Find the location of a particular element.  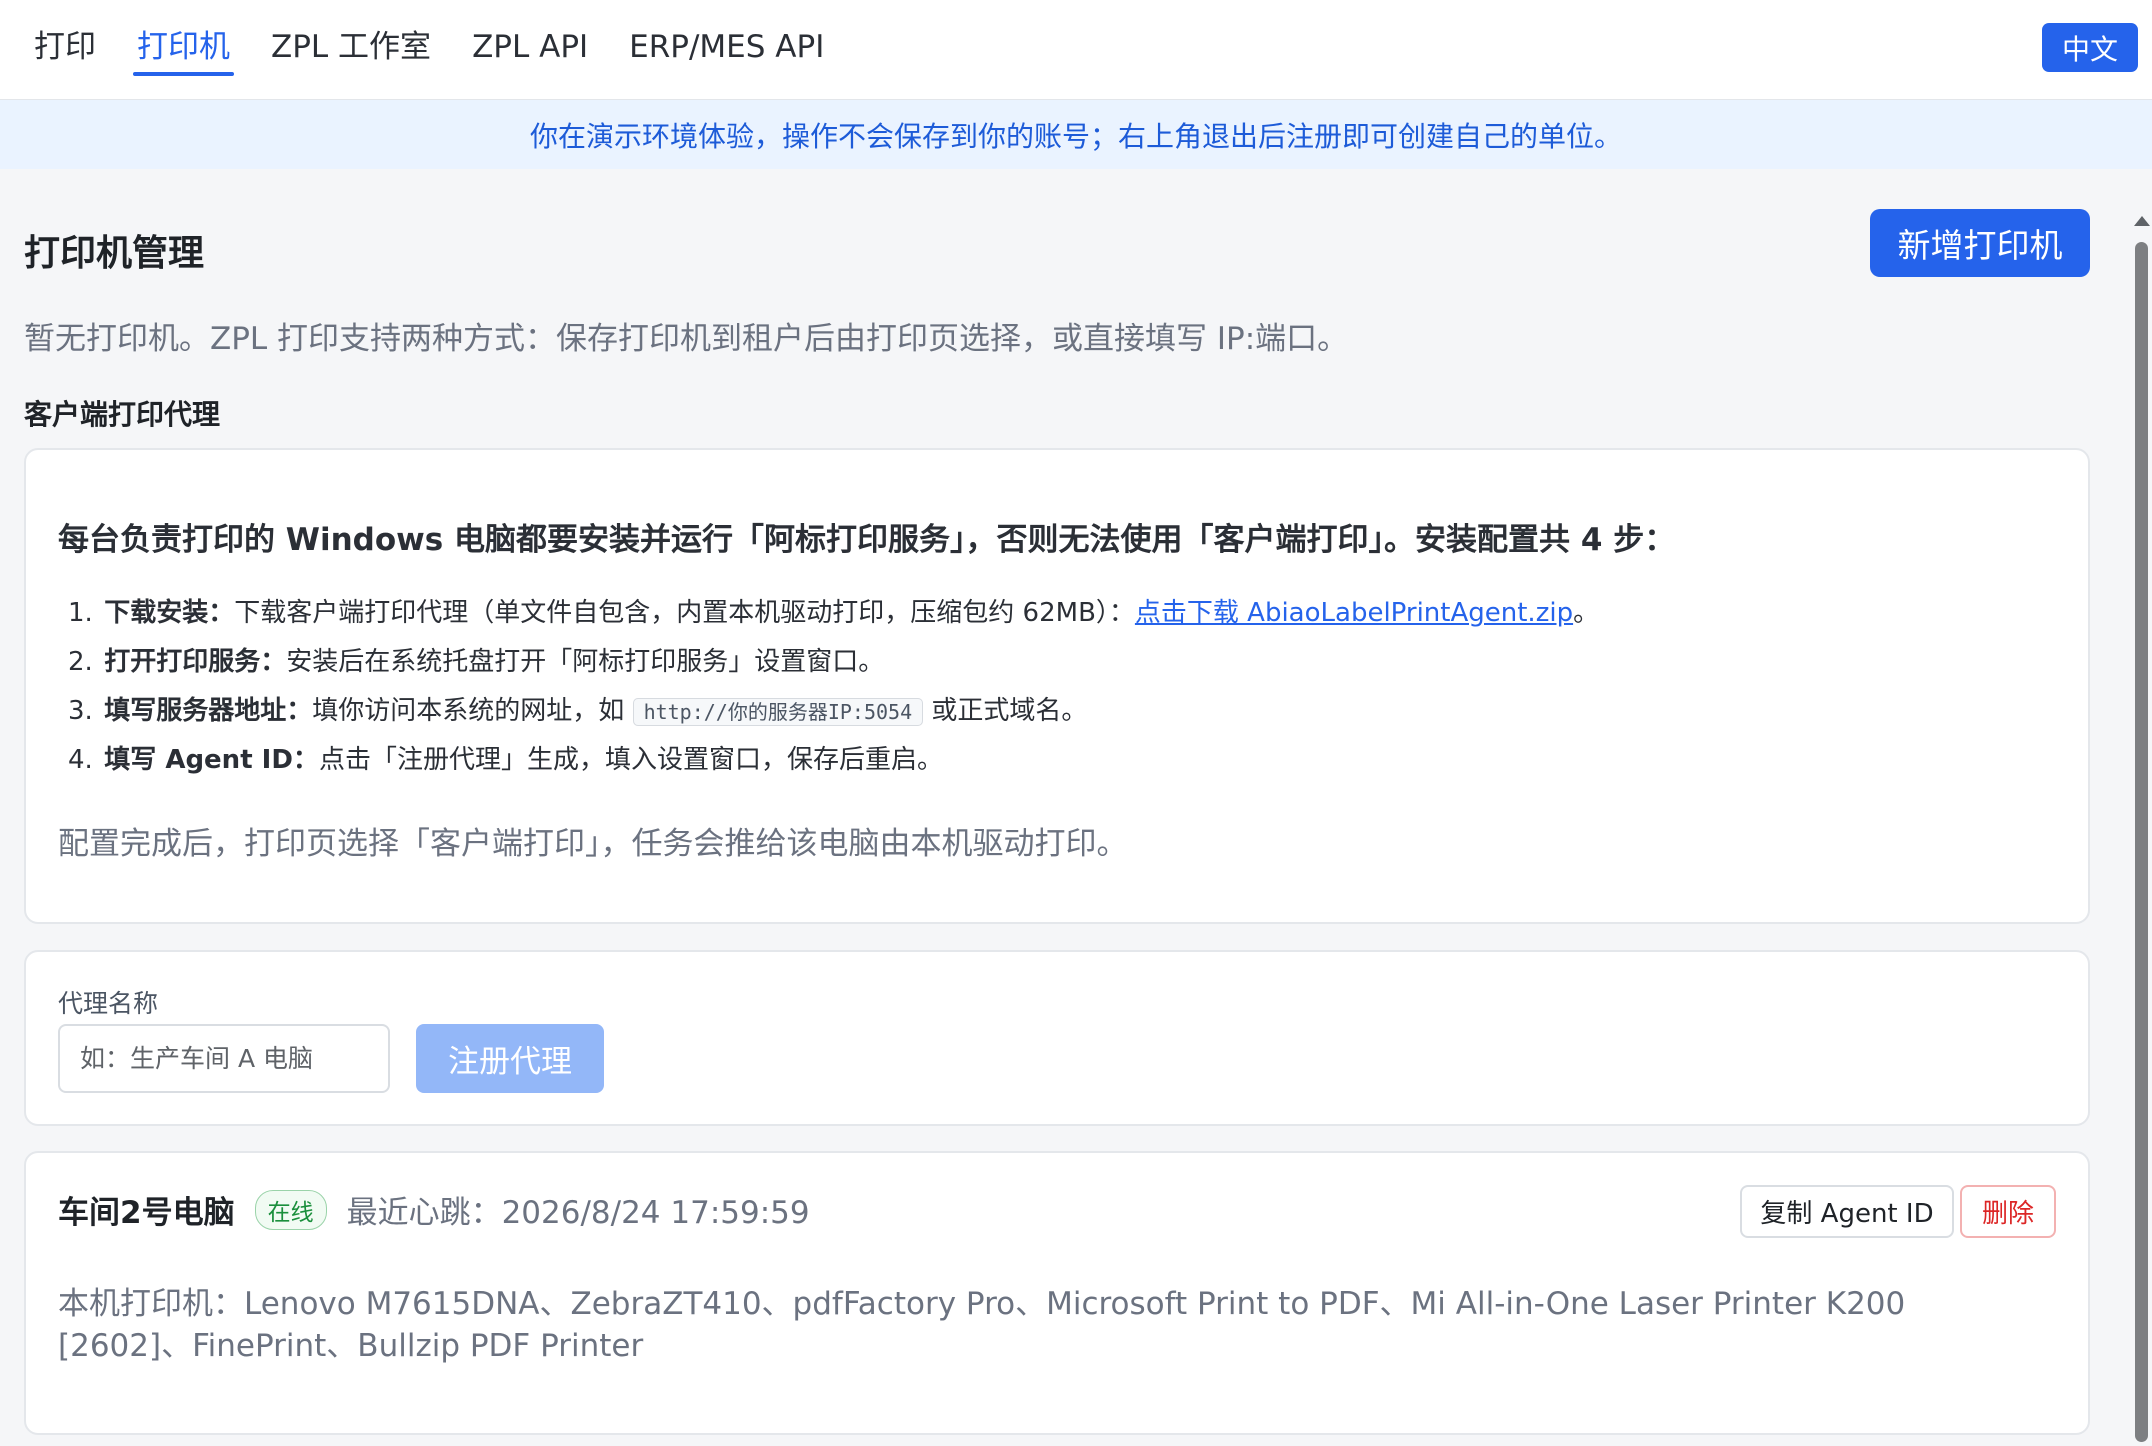

list-item: 2. 打开打印服务：安装后在系统托盘打开「阿标打印服务」设置窗口。 is located at coordinates (833, 667).